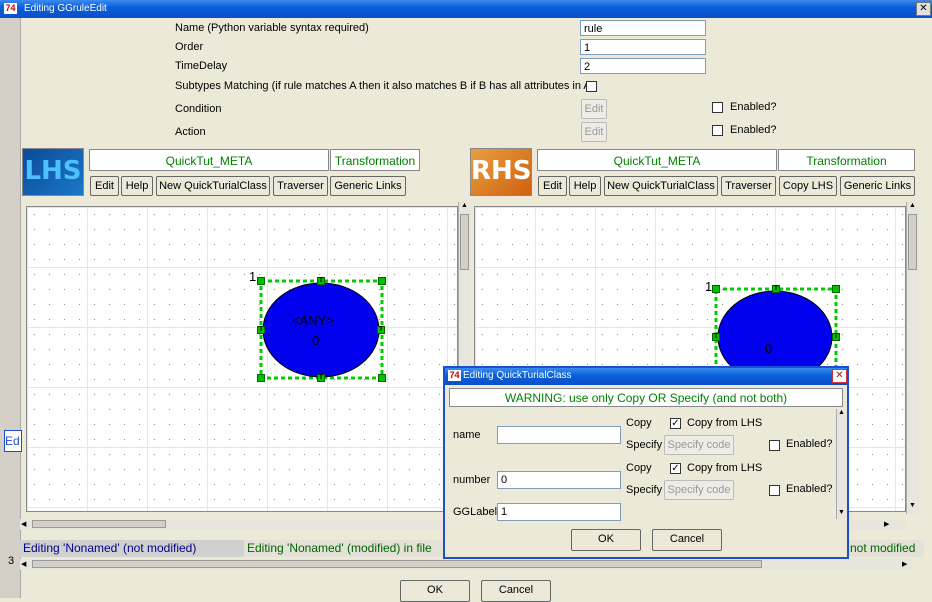 The width and height of the screenshot is (932, 602). Describe the element at coordinates (559, 435) in the screenshot. I see `dialog-name-input` at that location.